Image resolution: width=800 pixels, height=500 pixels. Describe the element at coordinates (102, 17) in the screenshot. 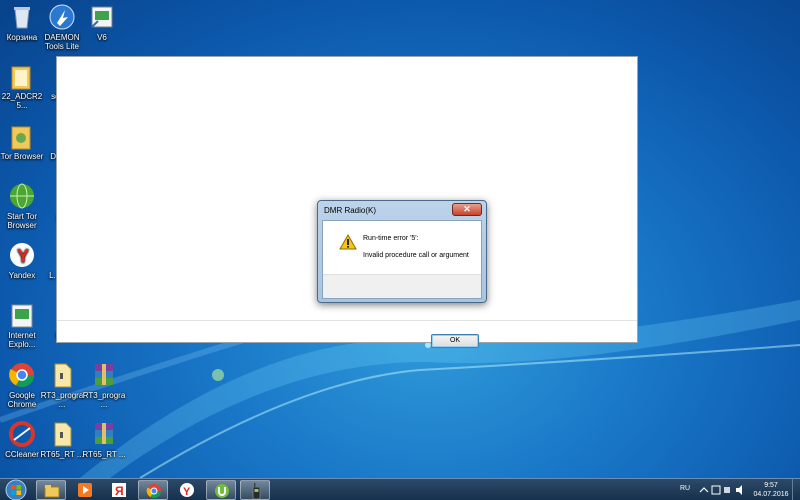

I see `application-window-icon` at that location.